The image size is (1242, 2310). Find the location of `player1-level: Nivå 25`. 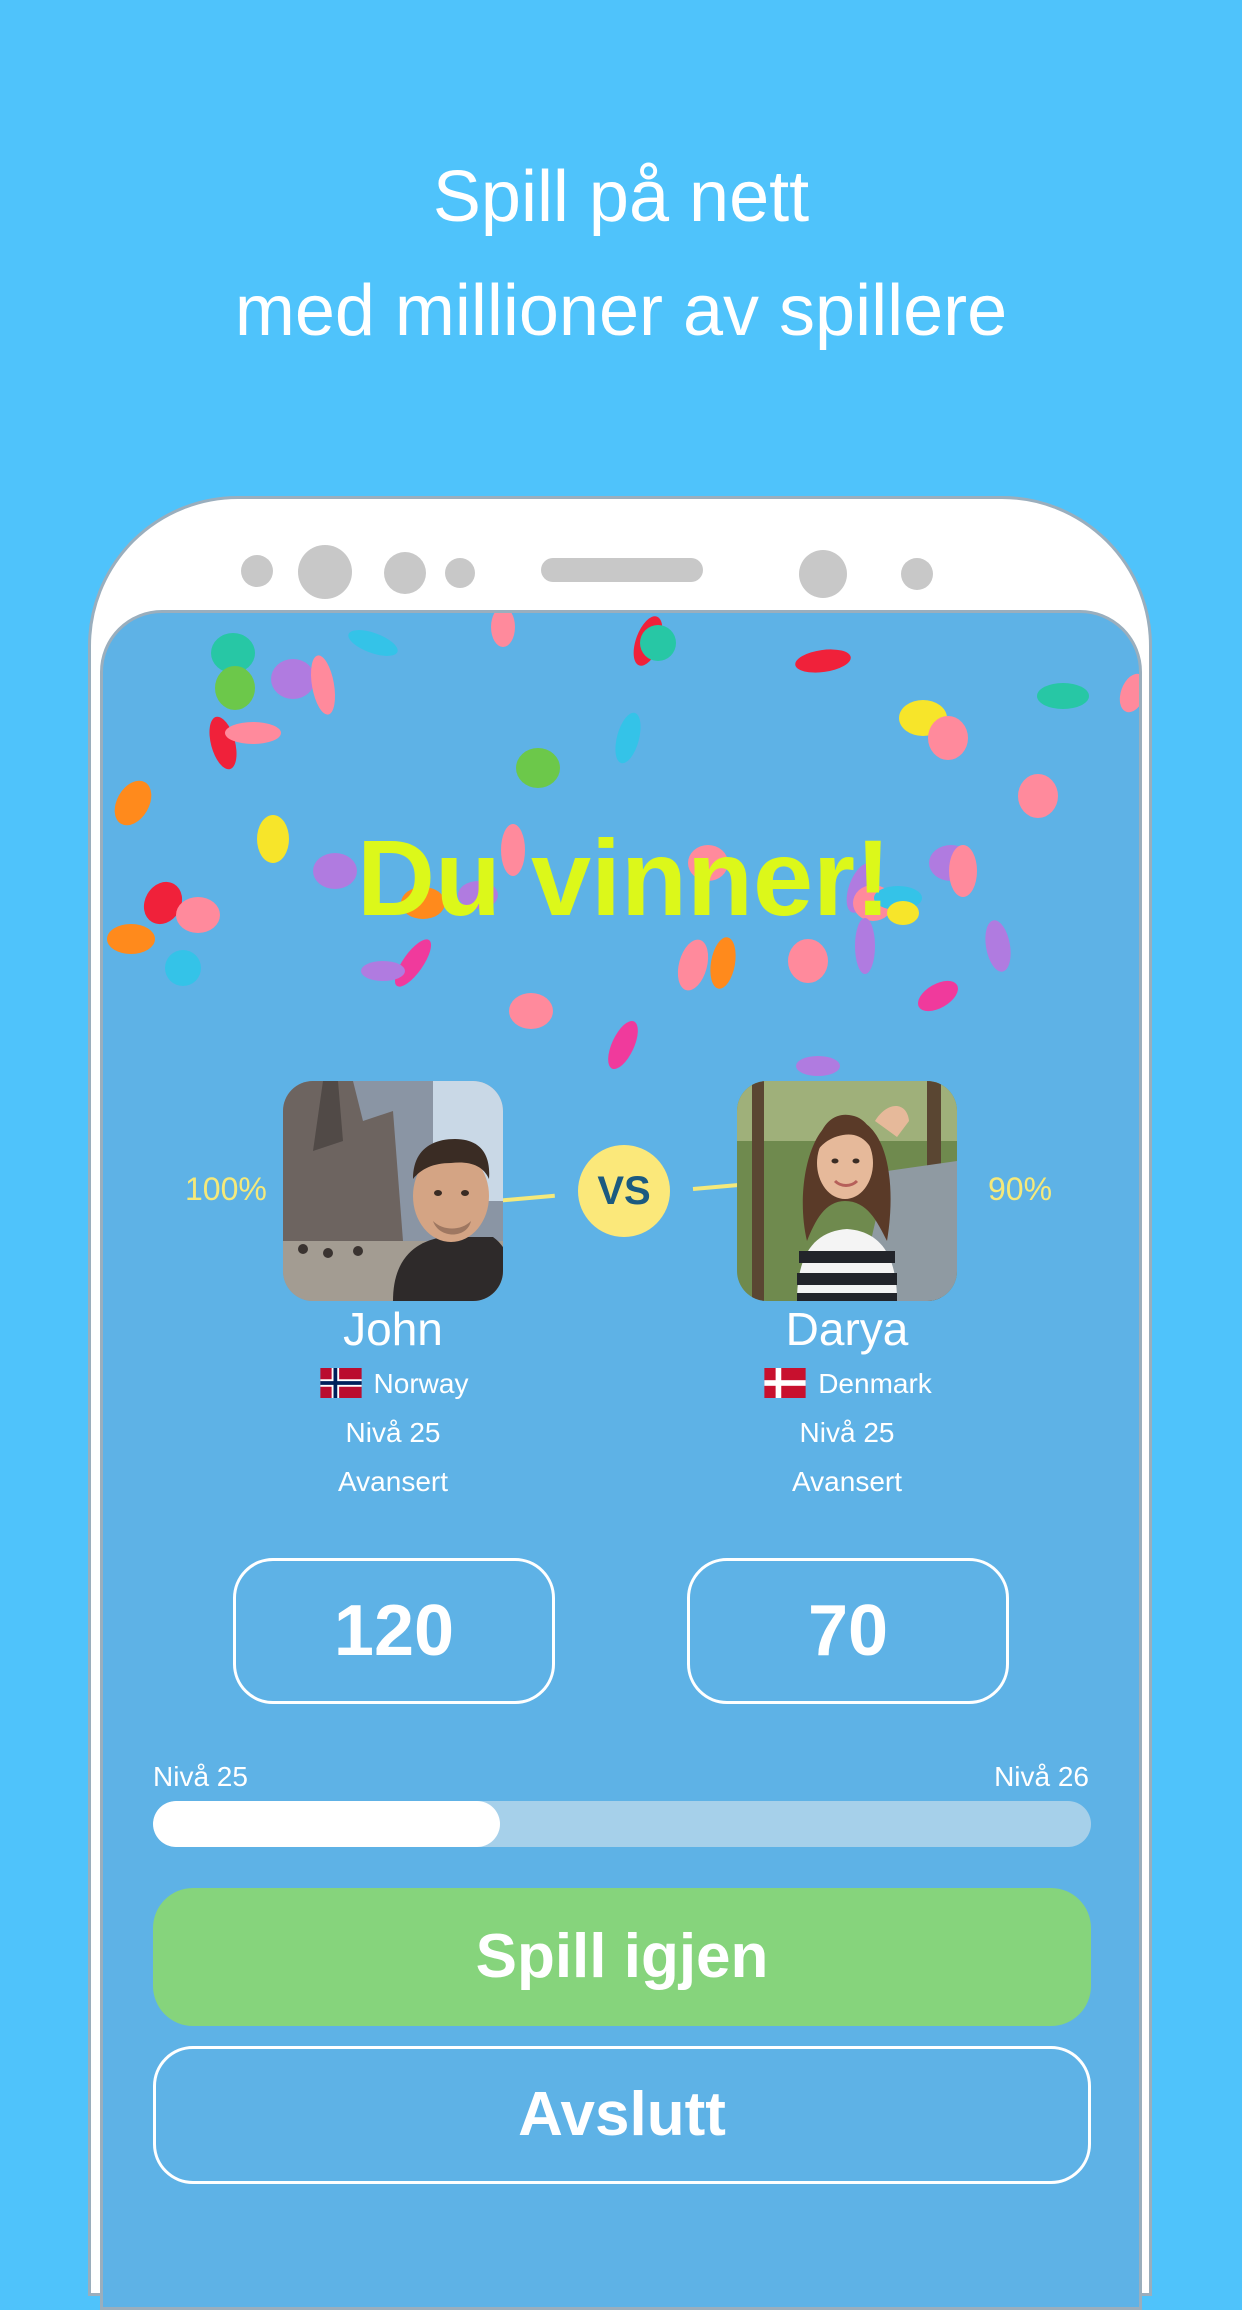

player1-level: Nivå 25 is located at coordinates (393, 1432).